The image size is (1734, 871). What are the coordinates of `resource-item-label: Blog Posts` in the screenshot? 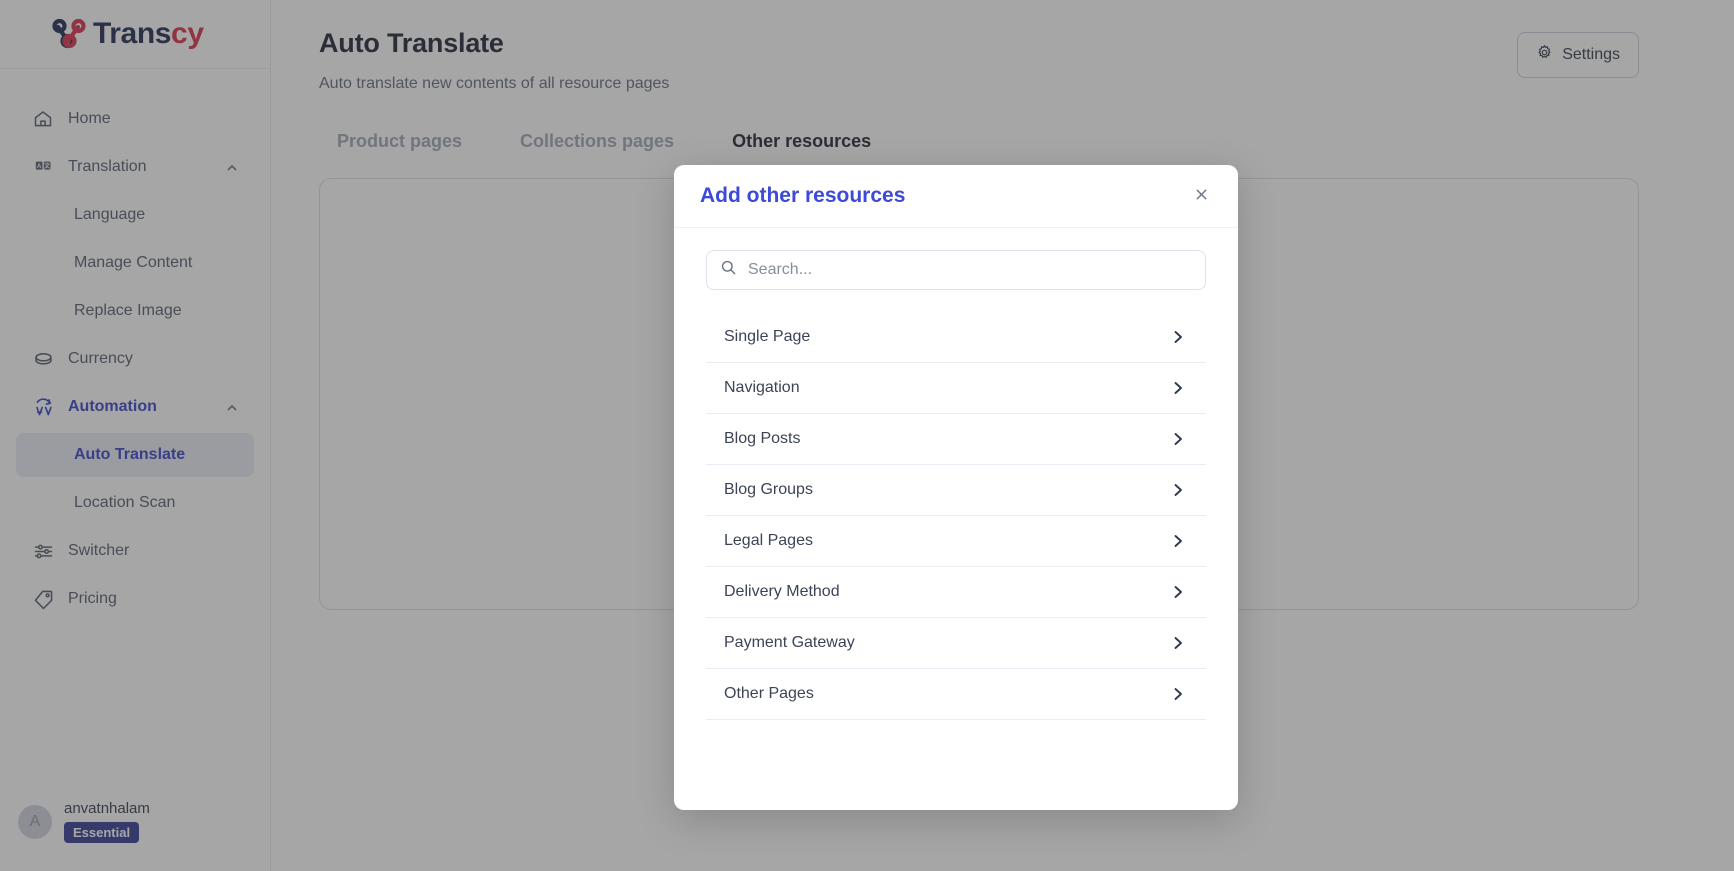 It's located at (762, 438).